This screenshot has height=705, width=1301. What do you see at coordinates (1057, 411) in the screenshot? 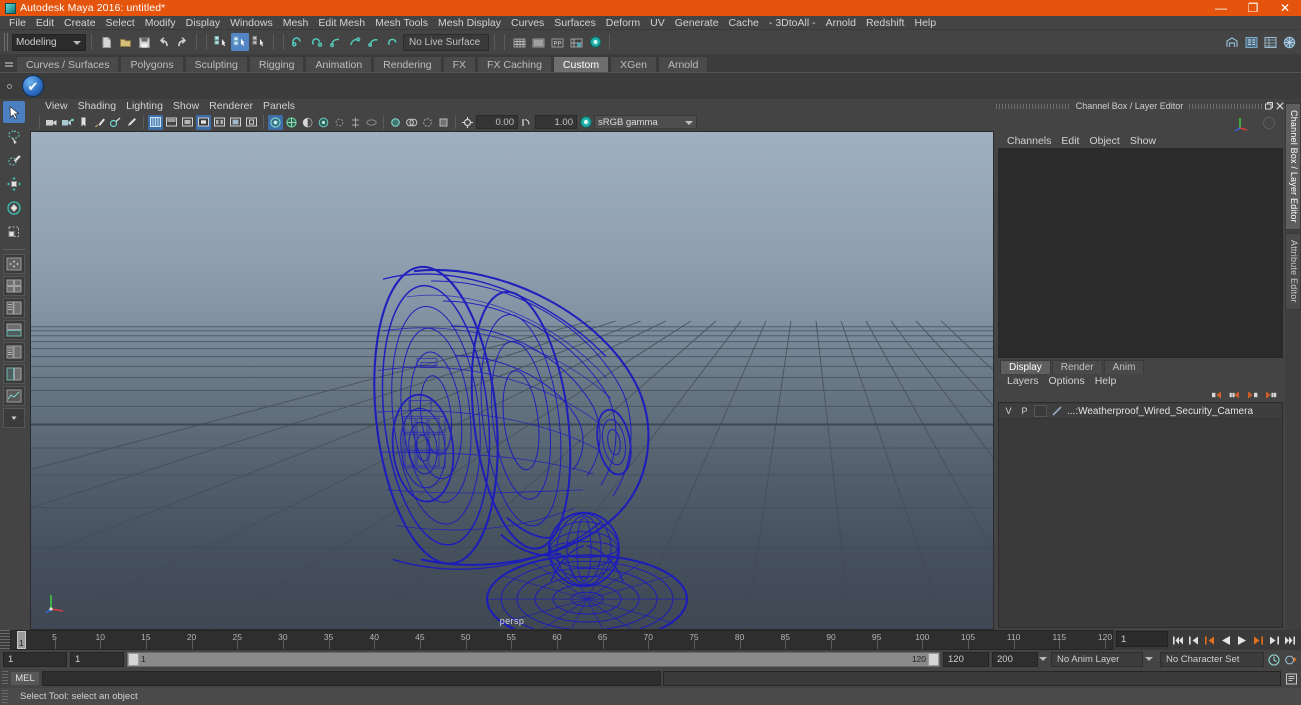
I see `layer-color-swatch` at bounding box center [1057, 411].